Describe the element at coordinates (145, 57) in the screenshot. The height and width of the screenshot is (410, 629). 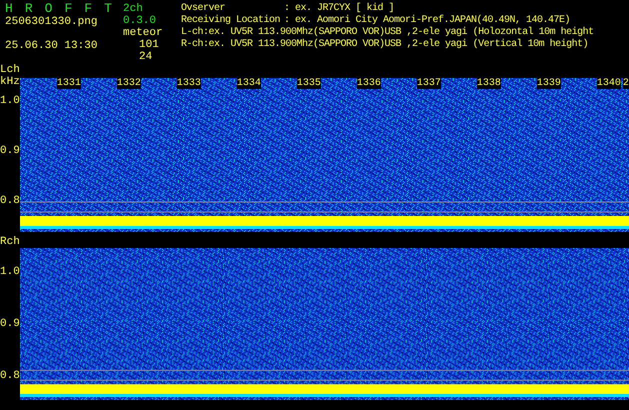
I see `count-value: 24` at that location.